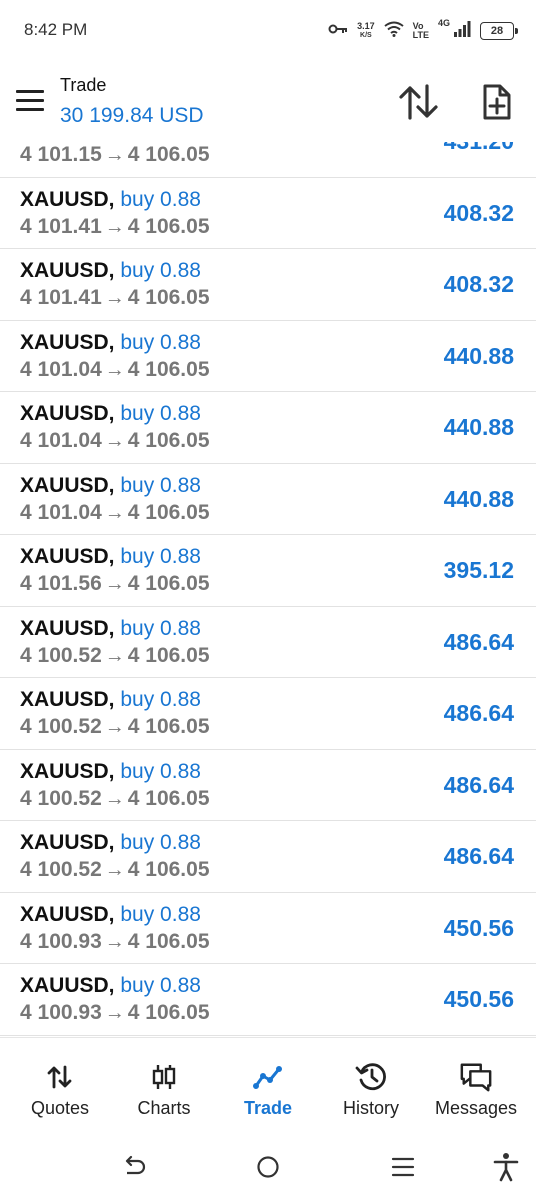 The image size is (536, 1200). I want to click on app-header: Trade 30 199.84 USD, so click(268, 102).